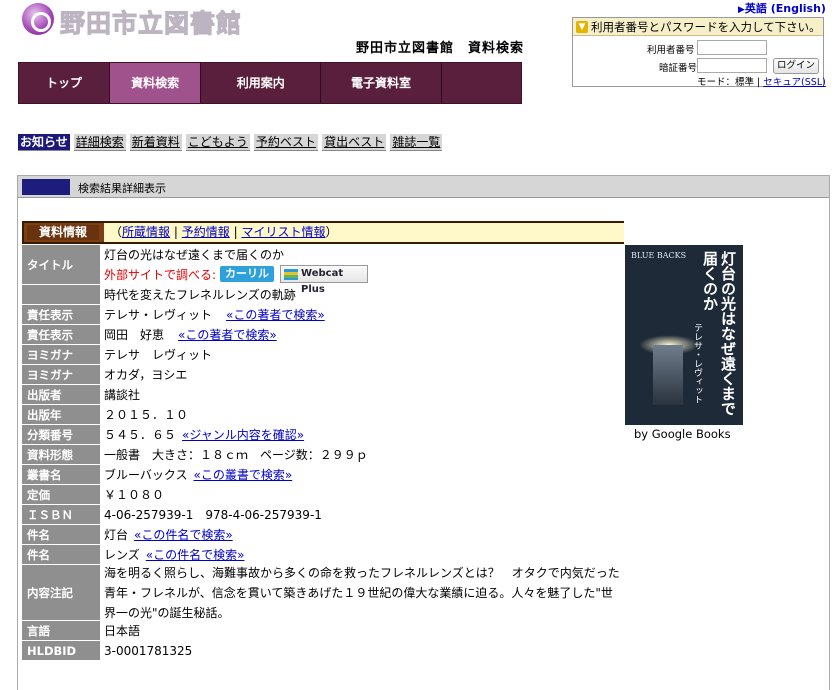  I want to click on table-row: 出版者 講談社, so click(323, 395).